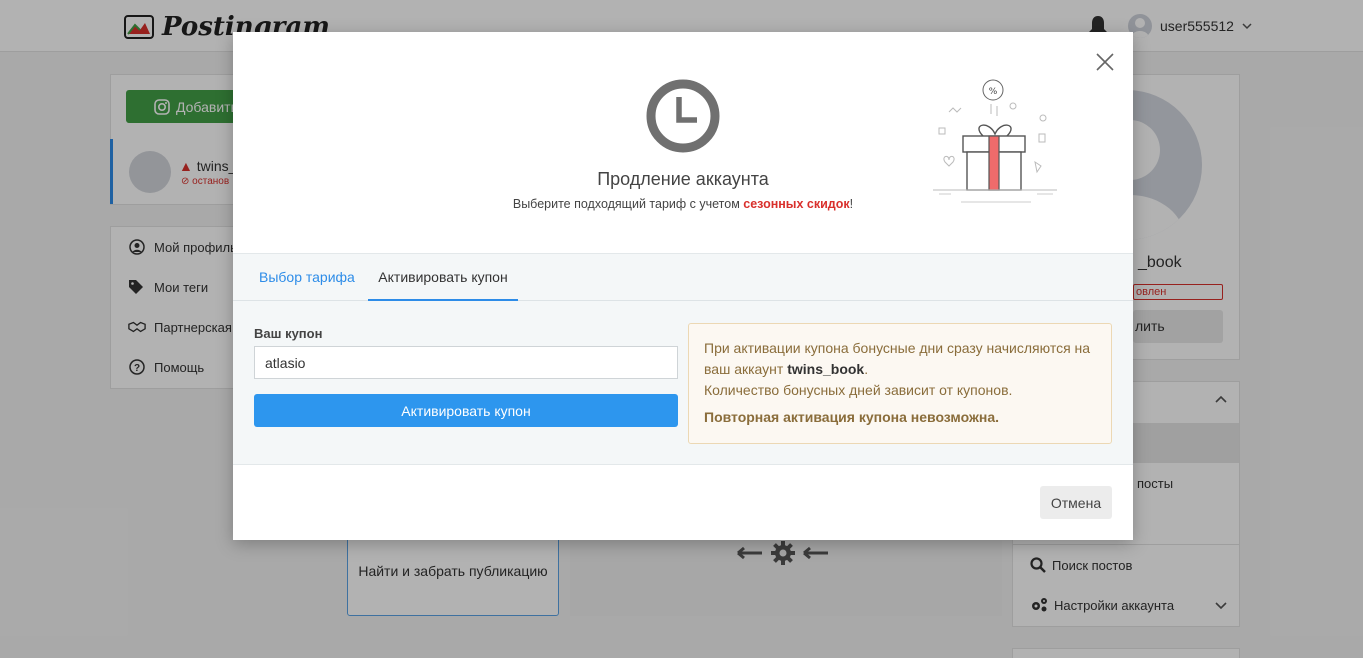  Describe the element at coordinates (796, 204) in the screenshot. I see `discount-highlight: сезонных скидок` at that location.